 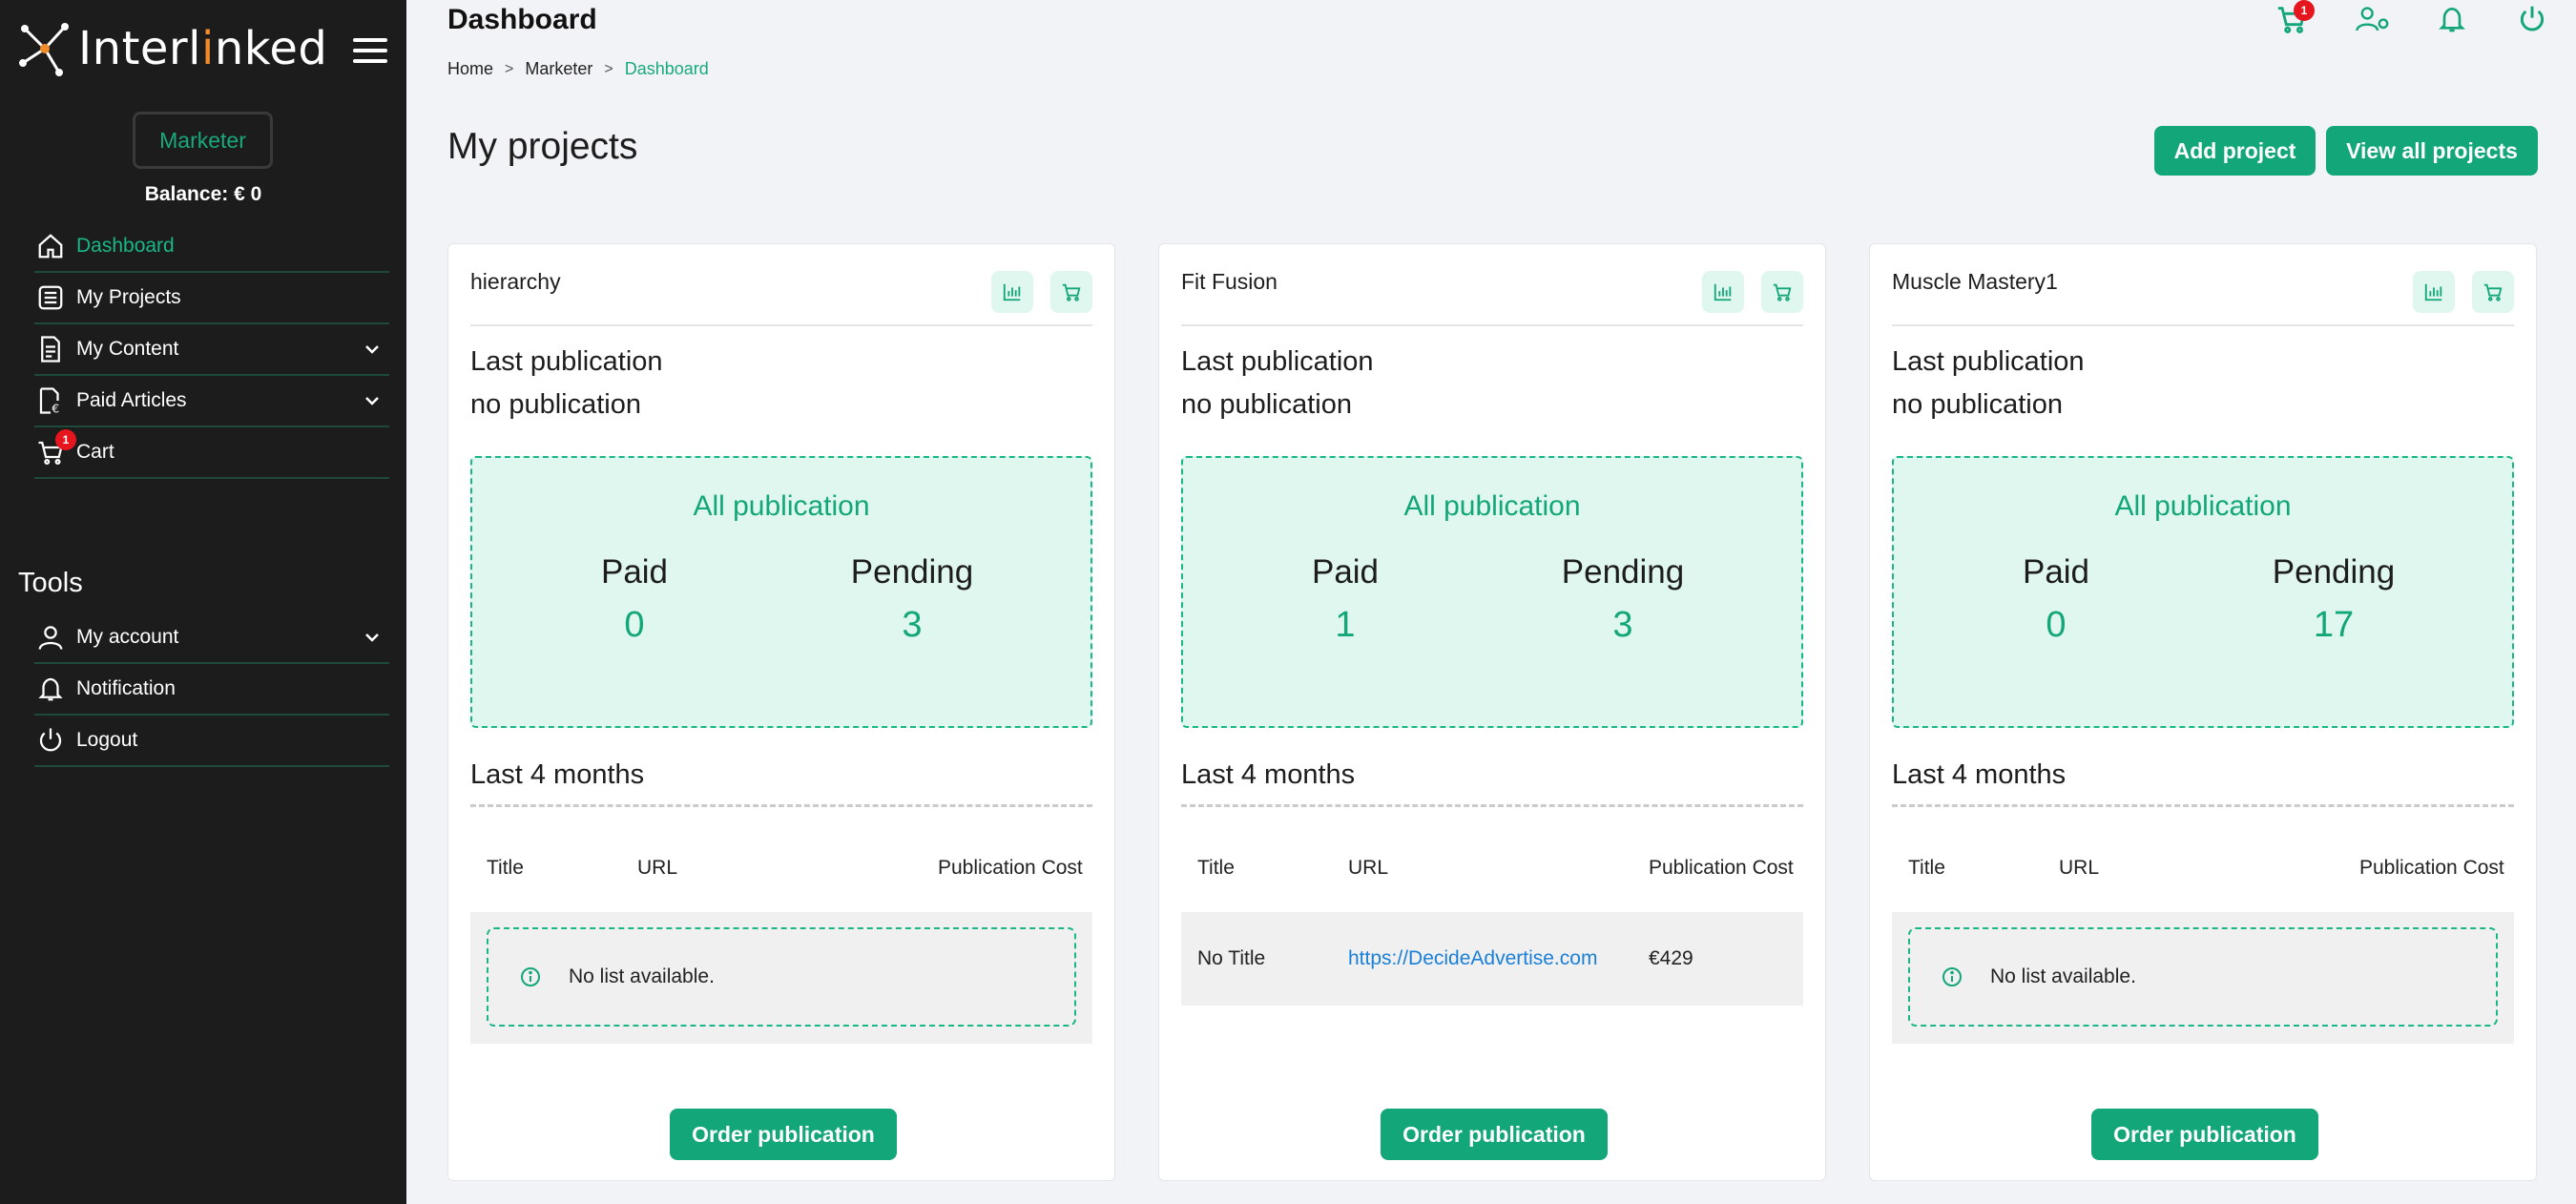 What do you see at coordinates (211, 298) in the screenshot?
I see `sidebar-item-my-projects: My Projects` at bounding box center [211, 298].